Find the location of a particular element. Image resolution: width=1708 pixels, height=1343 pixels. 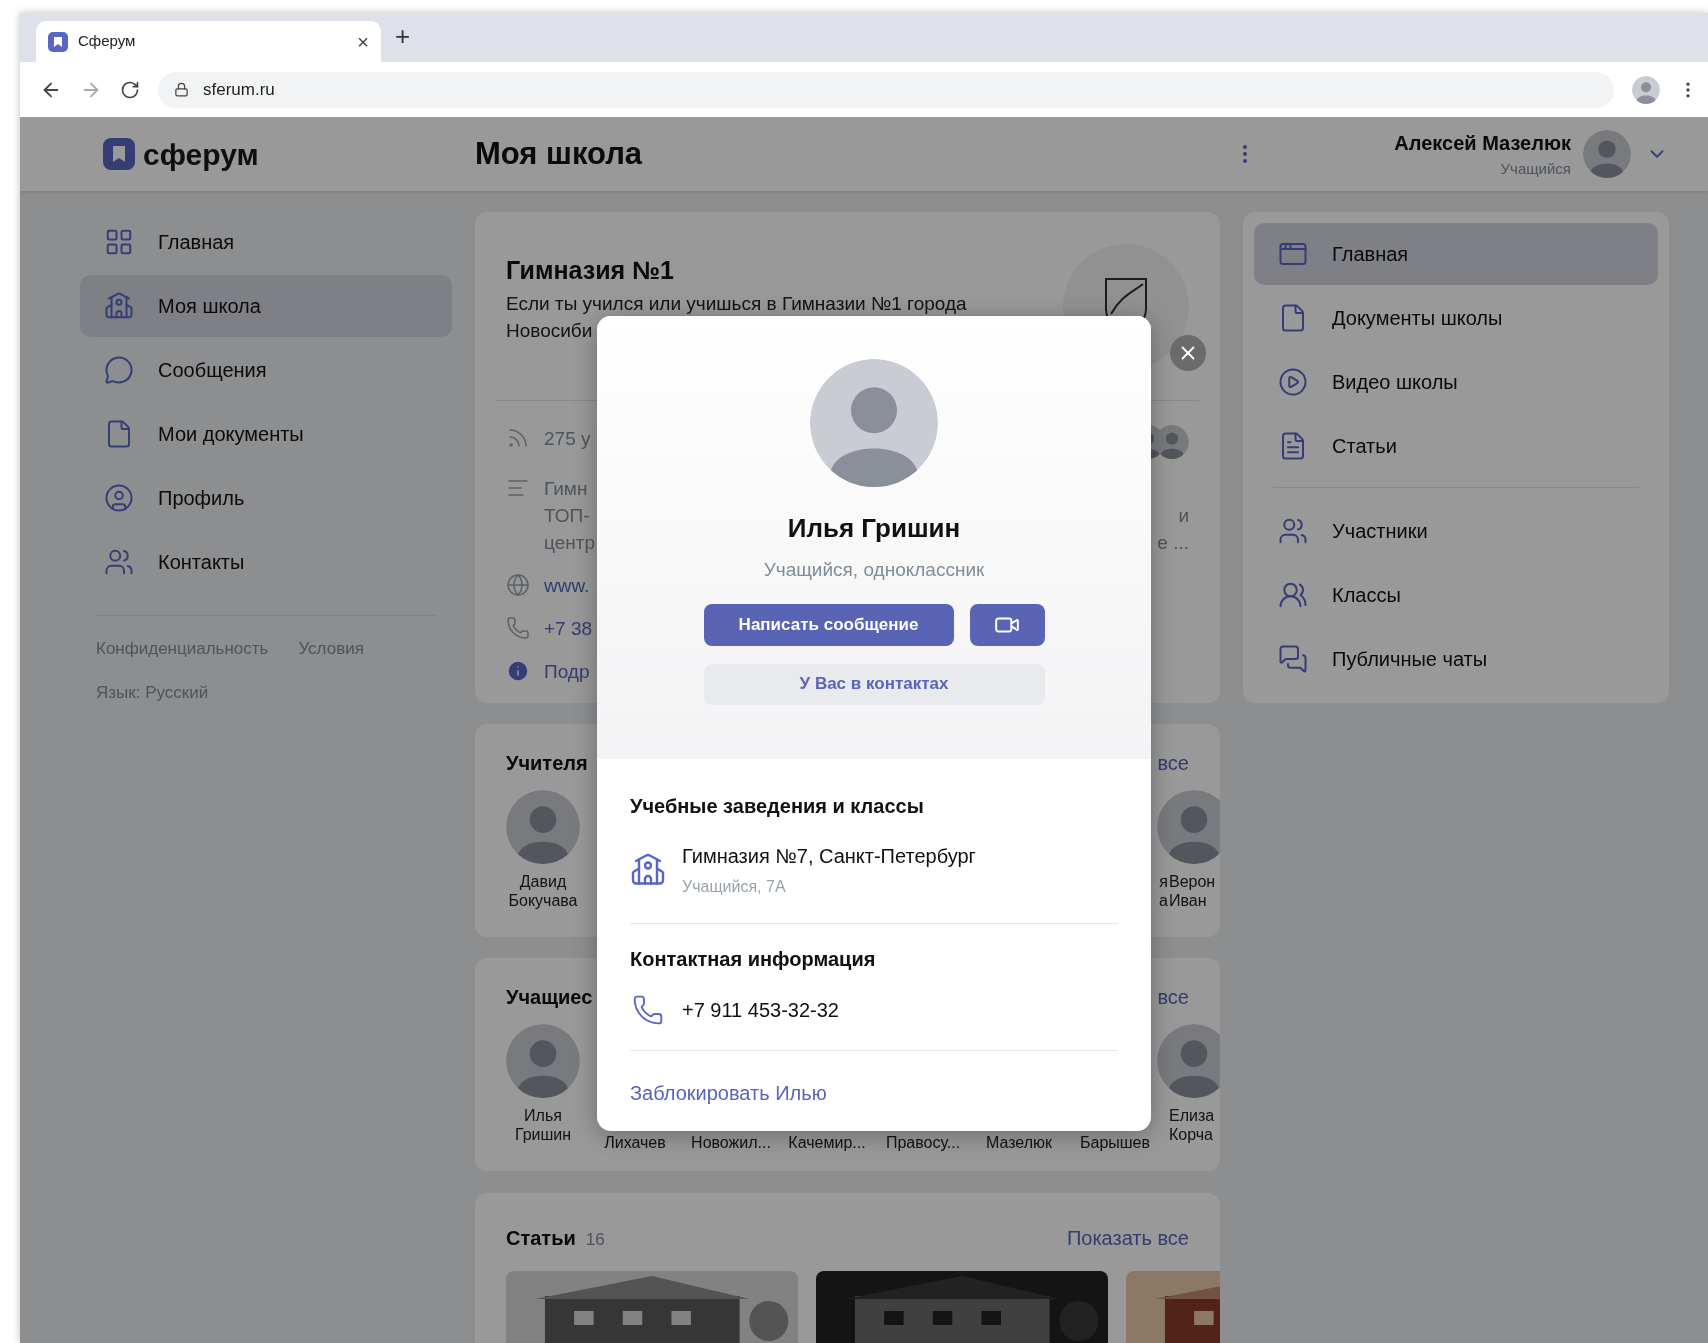

info-link: www. is located at coordinates (567, 585).